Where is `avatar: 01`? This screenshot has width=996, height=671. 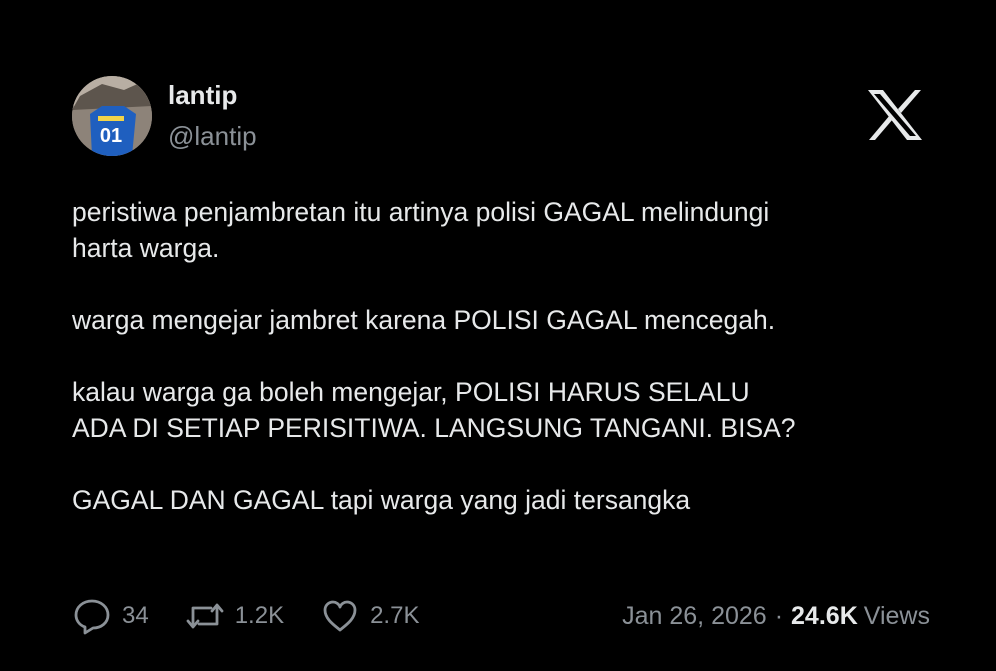 avatar: 01 is located at coordinates (112, 116).